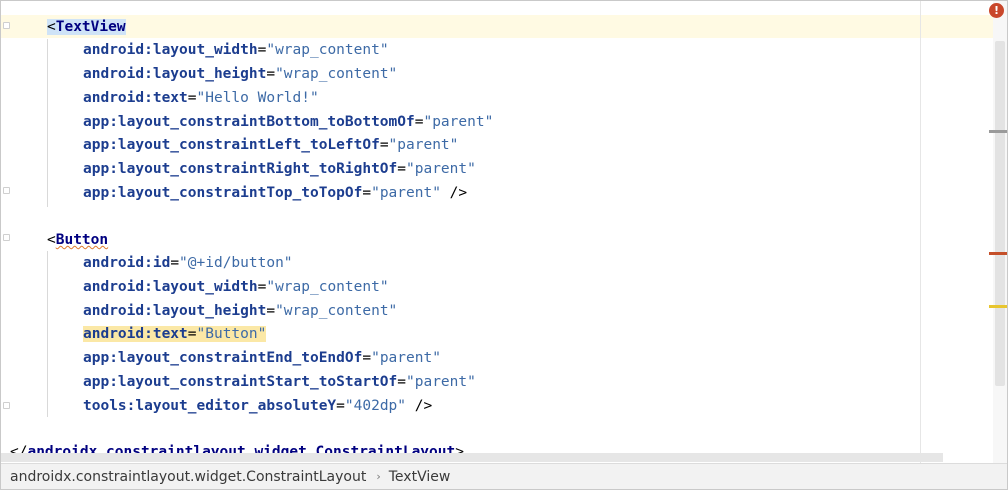 The image size is (1008, 490). What do you see at coordinates (378, 476) in the screenshot?
I see `chevron-right-icon: ›` at bounding box center [378, 476].